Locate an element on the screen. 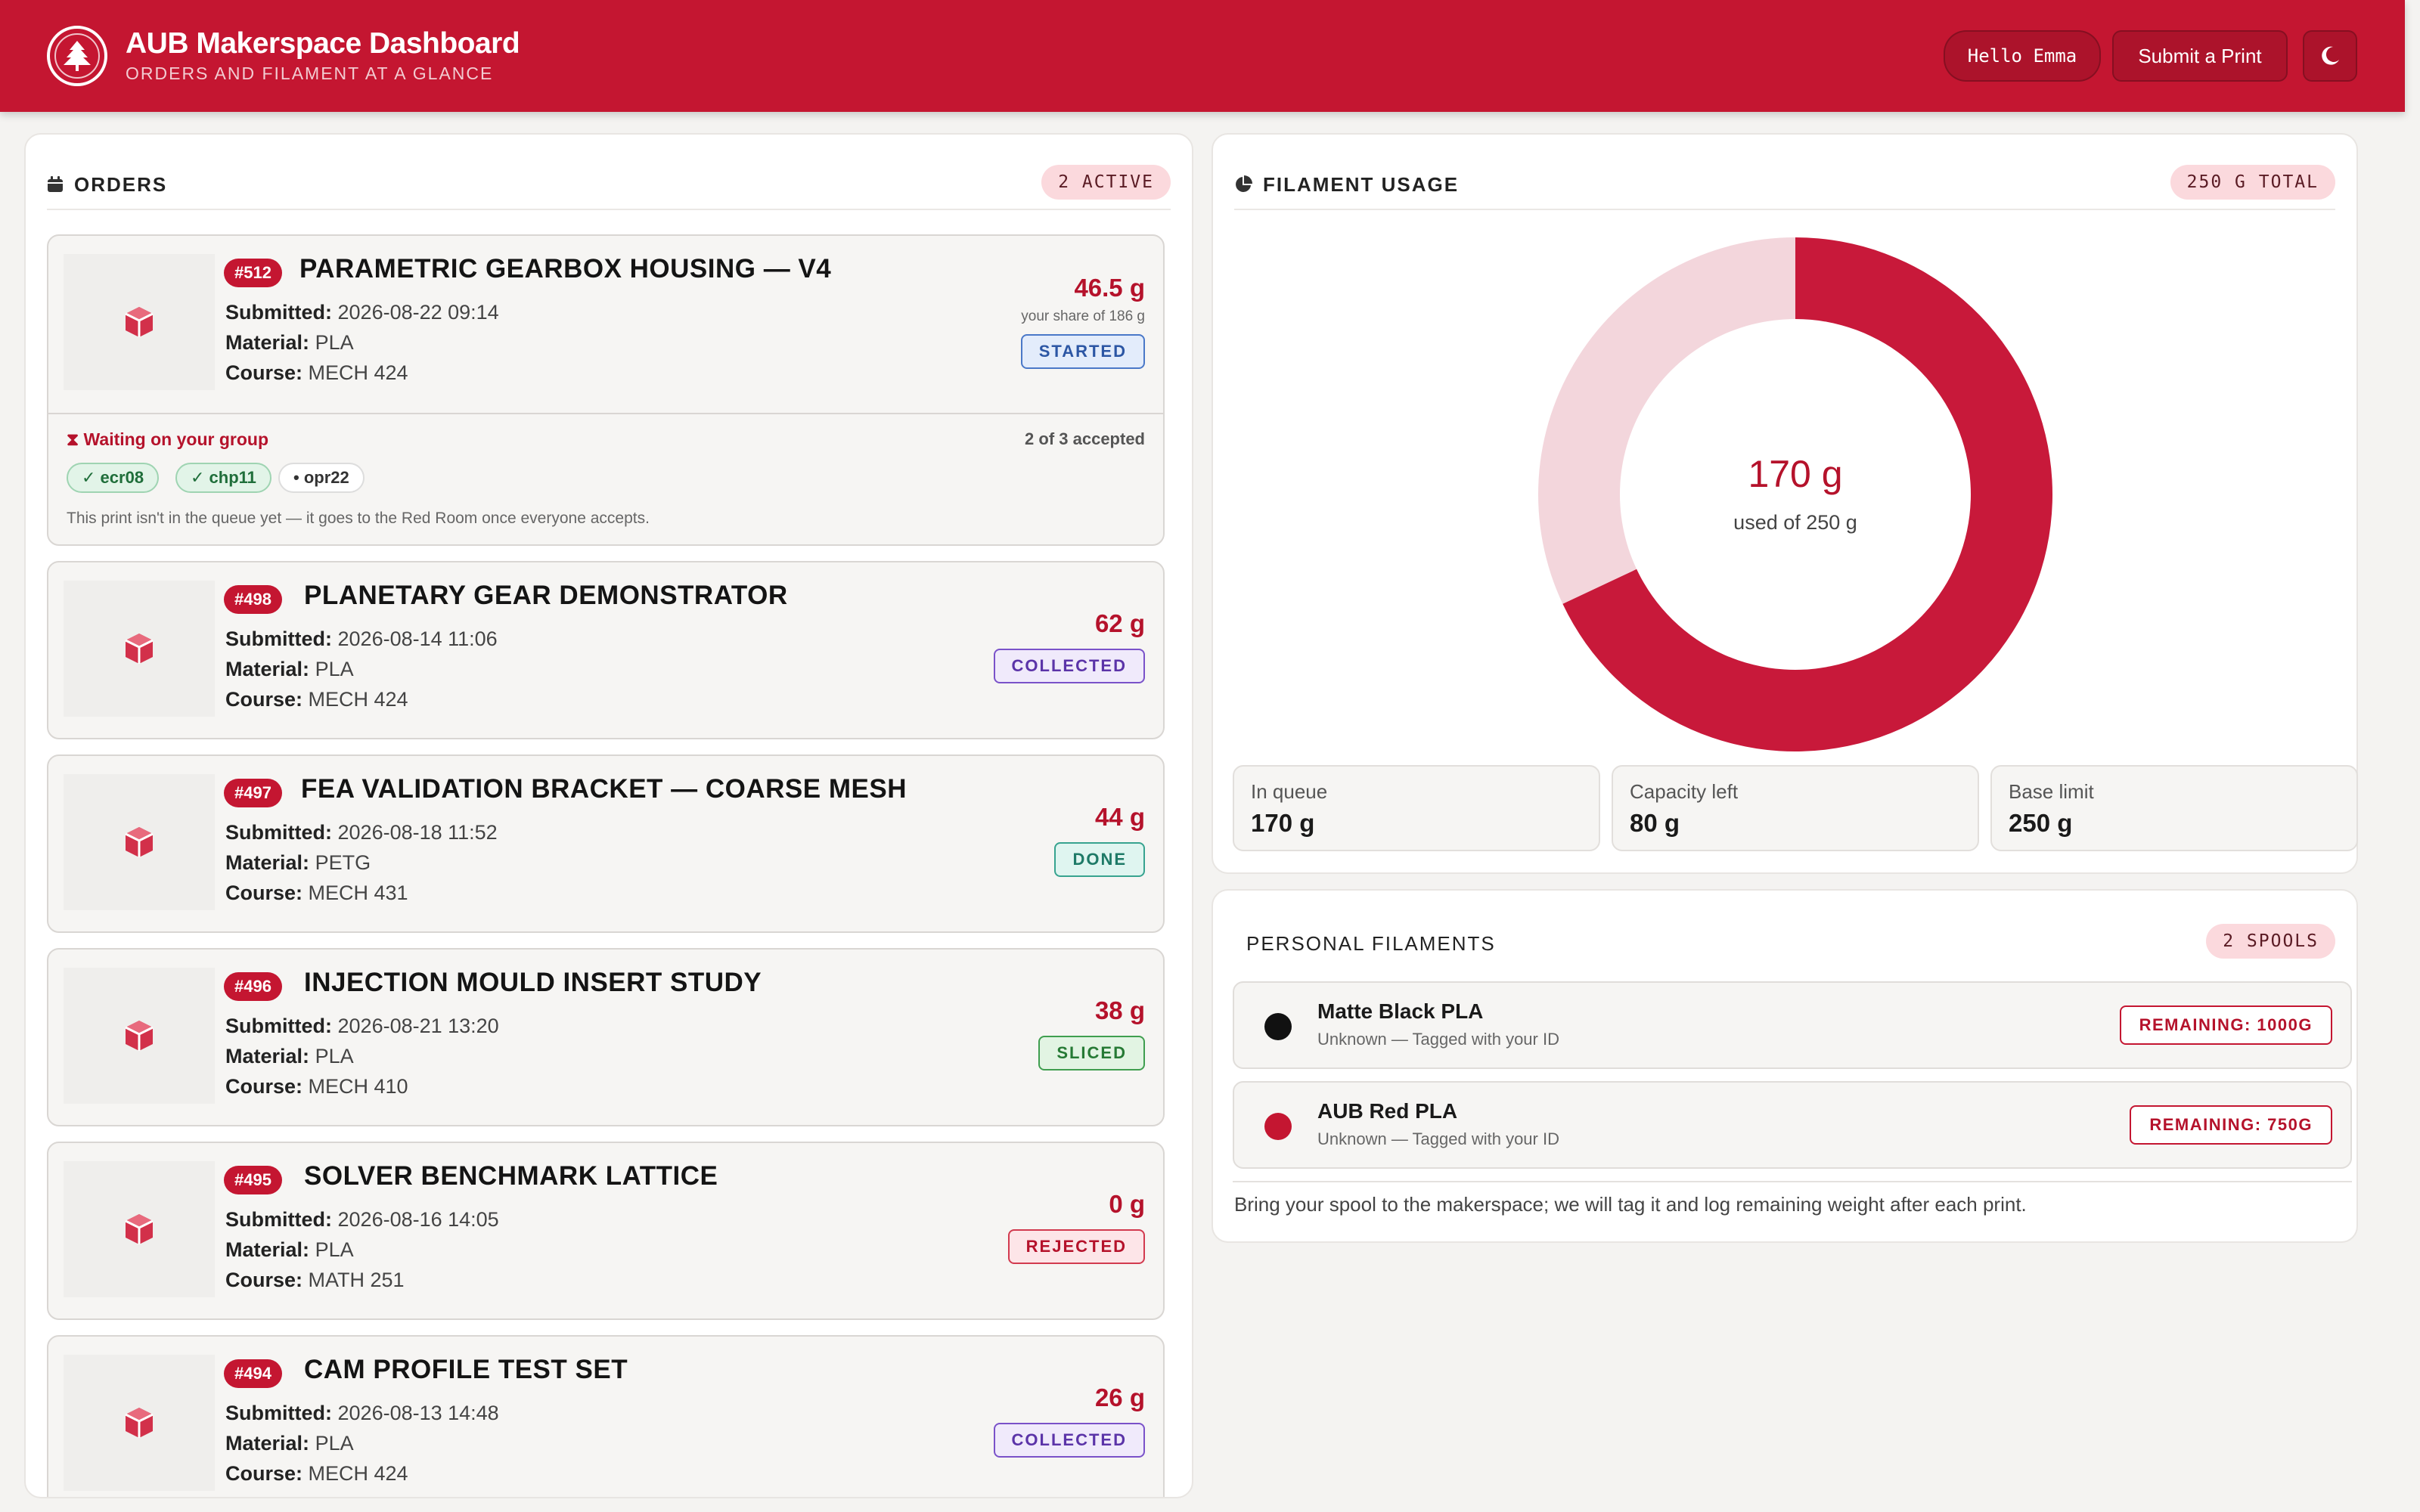 The image size is (2420, 1512). order-grams: 44 g is located at coordinates (1119, 817).